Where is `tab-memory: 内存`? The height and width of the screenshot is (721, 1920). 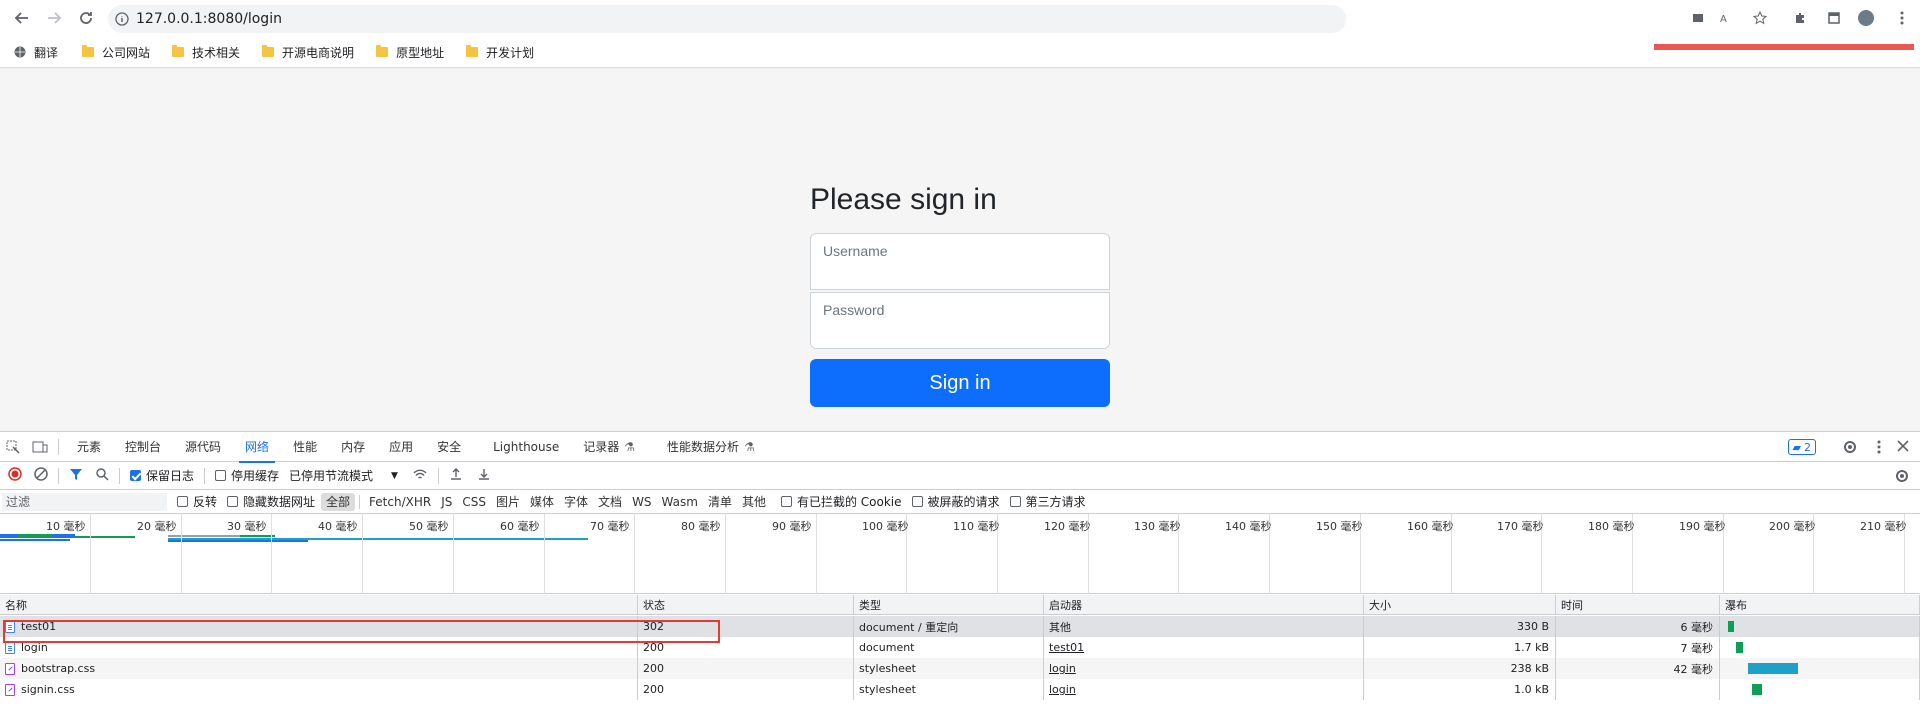
tab-memory: 内存 is located at coordinates (353, 447).